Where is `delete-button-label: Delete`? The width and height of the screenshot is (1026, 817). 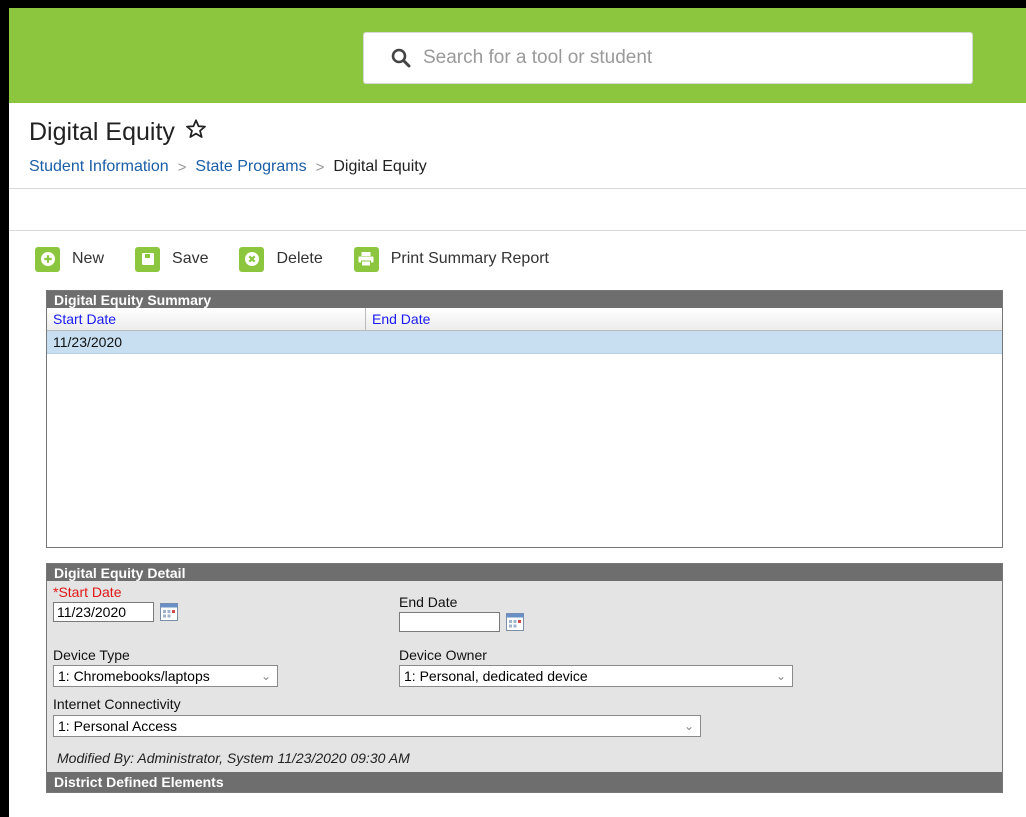 delete-button-label: Delete is located at coordinates (299, 258).